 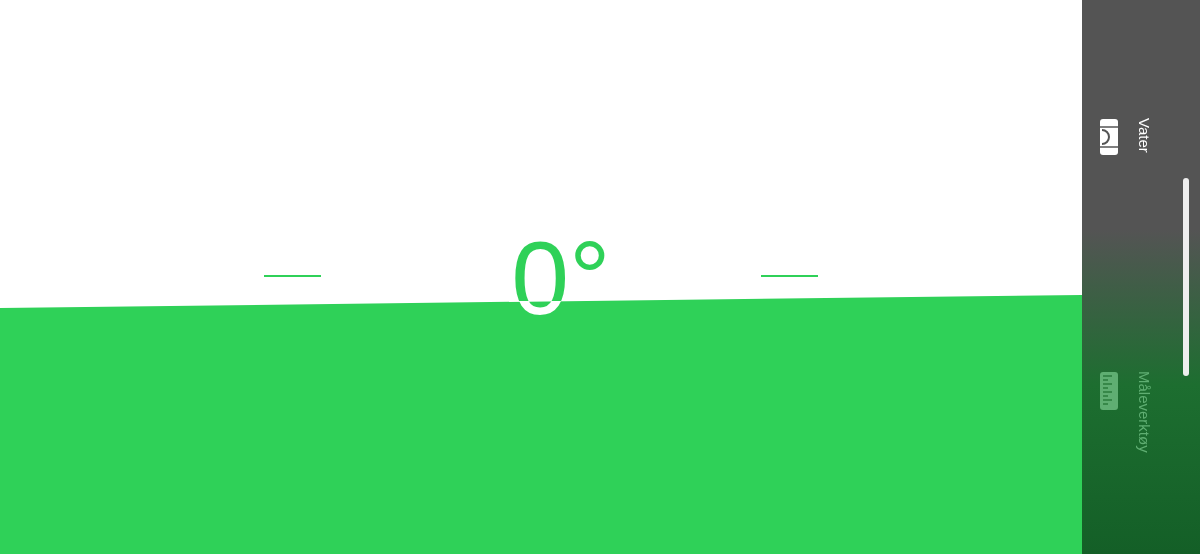 What do you see at coordinates (1132, 137) in the screenshot?
I see `tool-tab: Vater` at bounding box center [1132, 137].